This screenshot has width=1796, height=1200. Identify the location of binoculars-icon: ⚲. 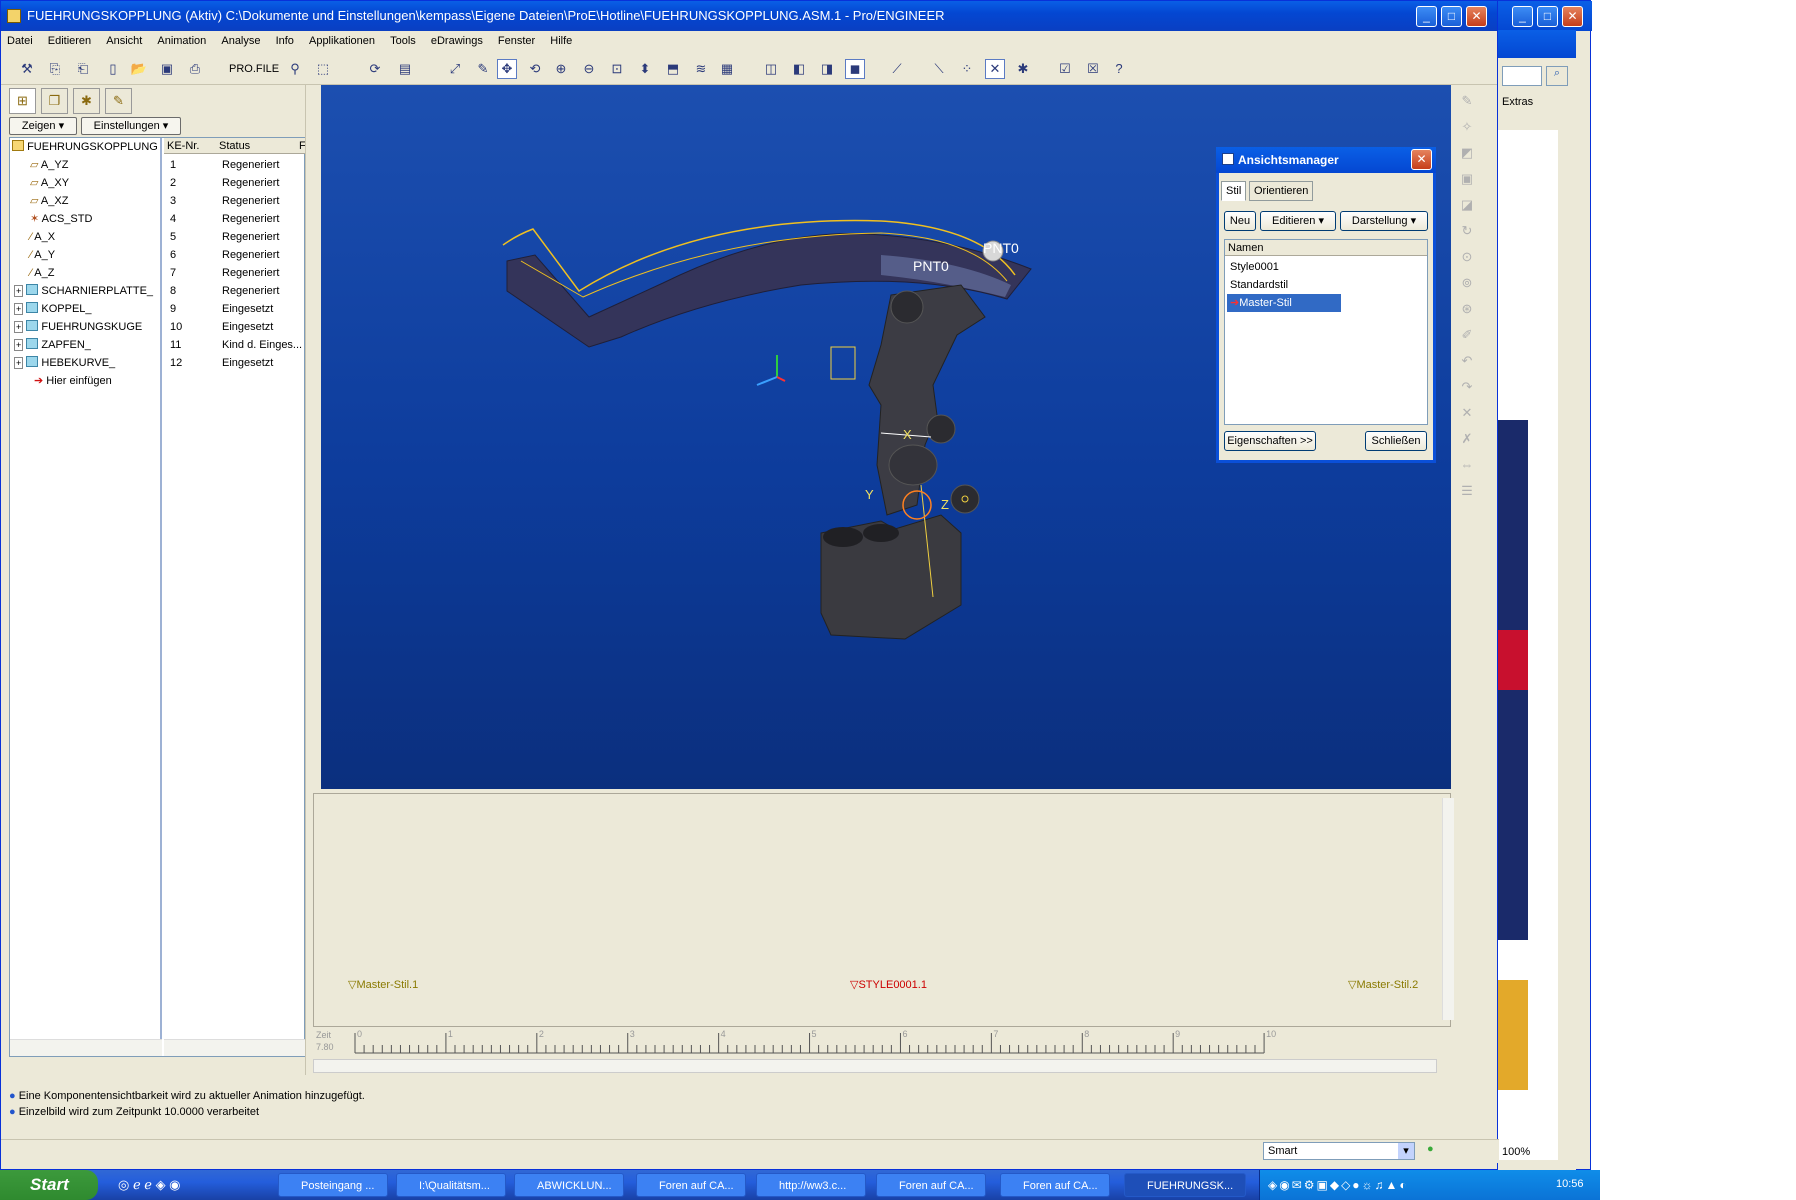
(295, 69).